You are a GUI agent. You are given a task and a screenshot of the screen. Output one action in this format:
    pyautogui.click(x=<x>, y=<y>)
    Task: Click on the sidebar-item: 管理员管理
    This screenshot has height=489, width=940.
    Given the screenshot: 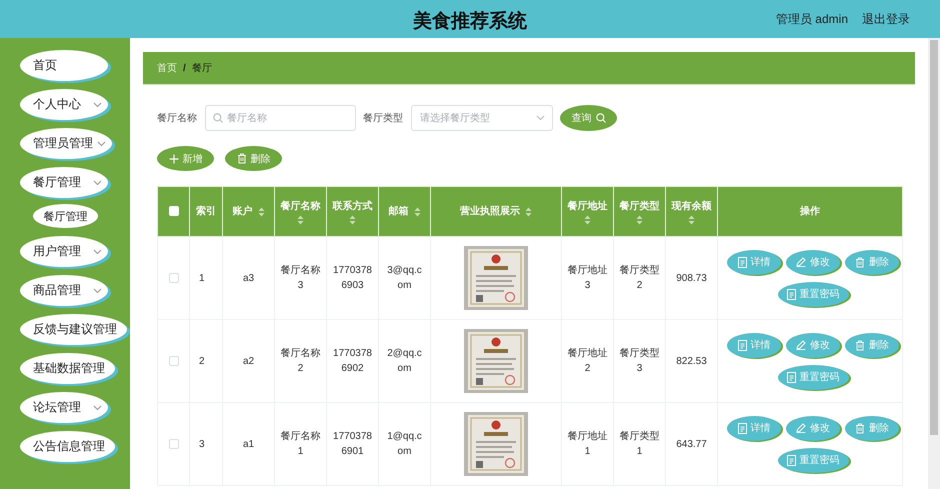 What is the action you would take?
    pyautogui.click(x=66, y=143)
    